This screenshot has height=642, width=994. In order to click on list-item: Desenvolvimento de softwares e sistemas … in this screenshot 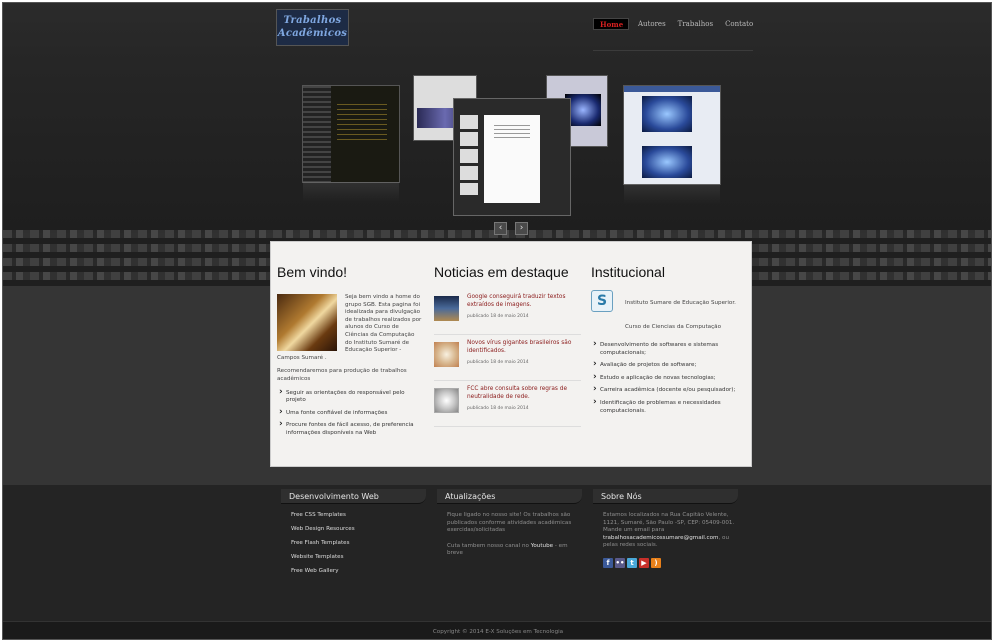, I will do `click(663, 349)`.